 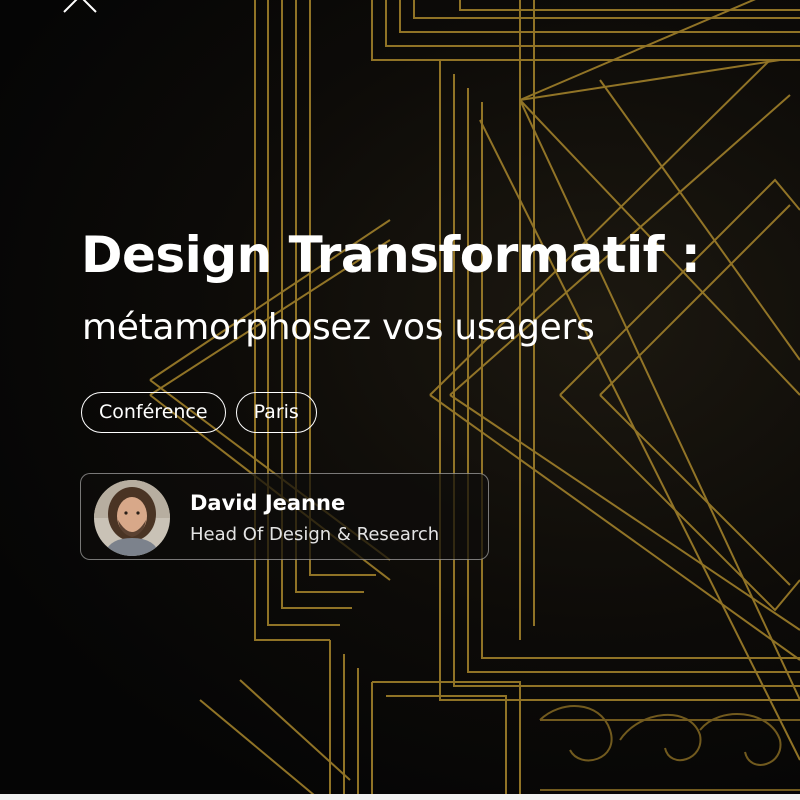 I want to click on chevron-up-icon, so click(x=80, y=6).